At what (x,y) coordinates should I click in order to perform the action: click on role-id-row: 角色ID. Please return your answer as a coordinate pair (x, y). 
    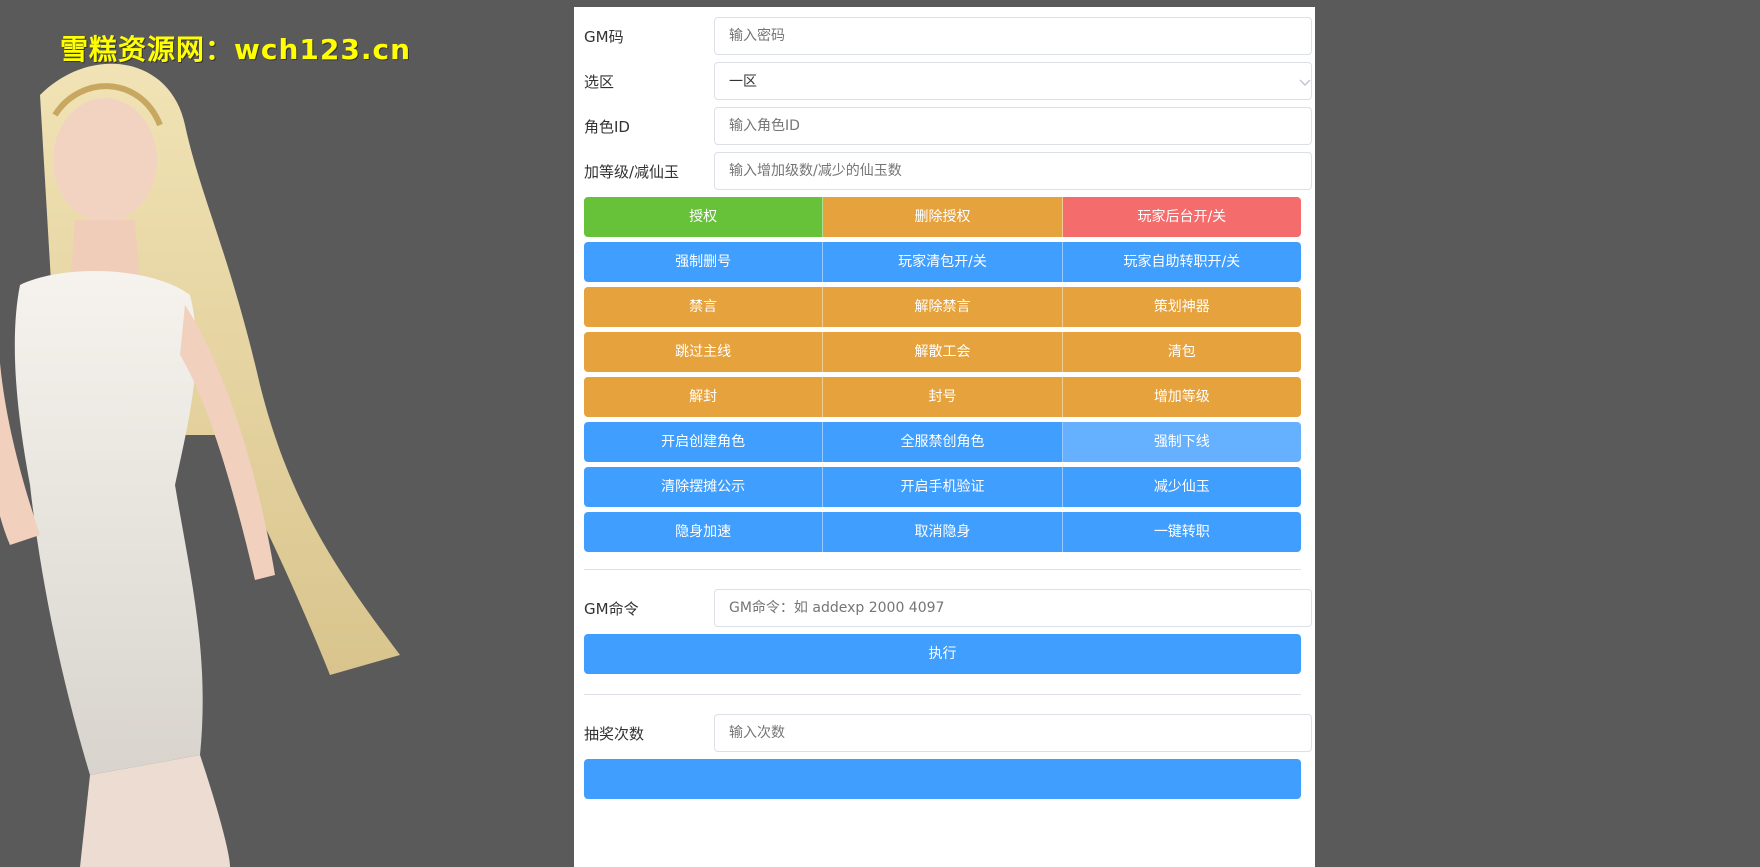
    Looking at the image, I should click on (948, 127).